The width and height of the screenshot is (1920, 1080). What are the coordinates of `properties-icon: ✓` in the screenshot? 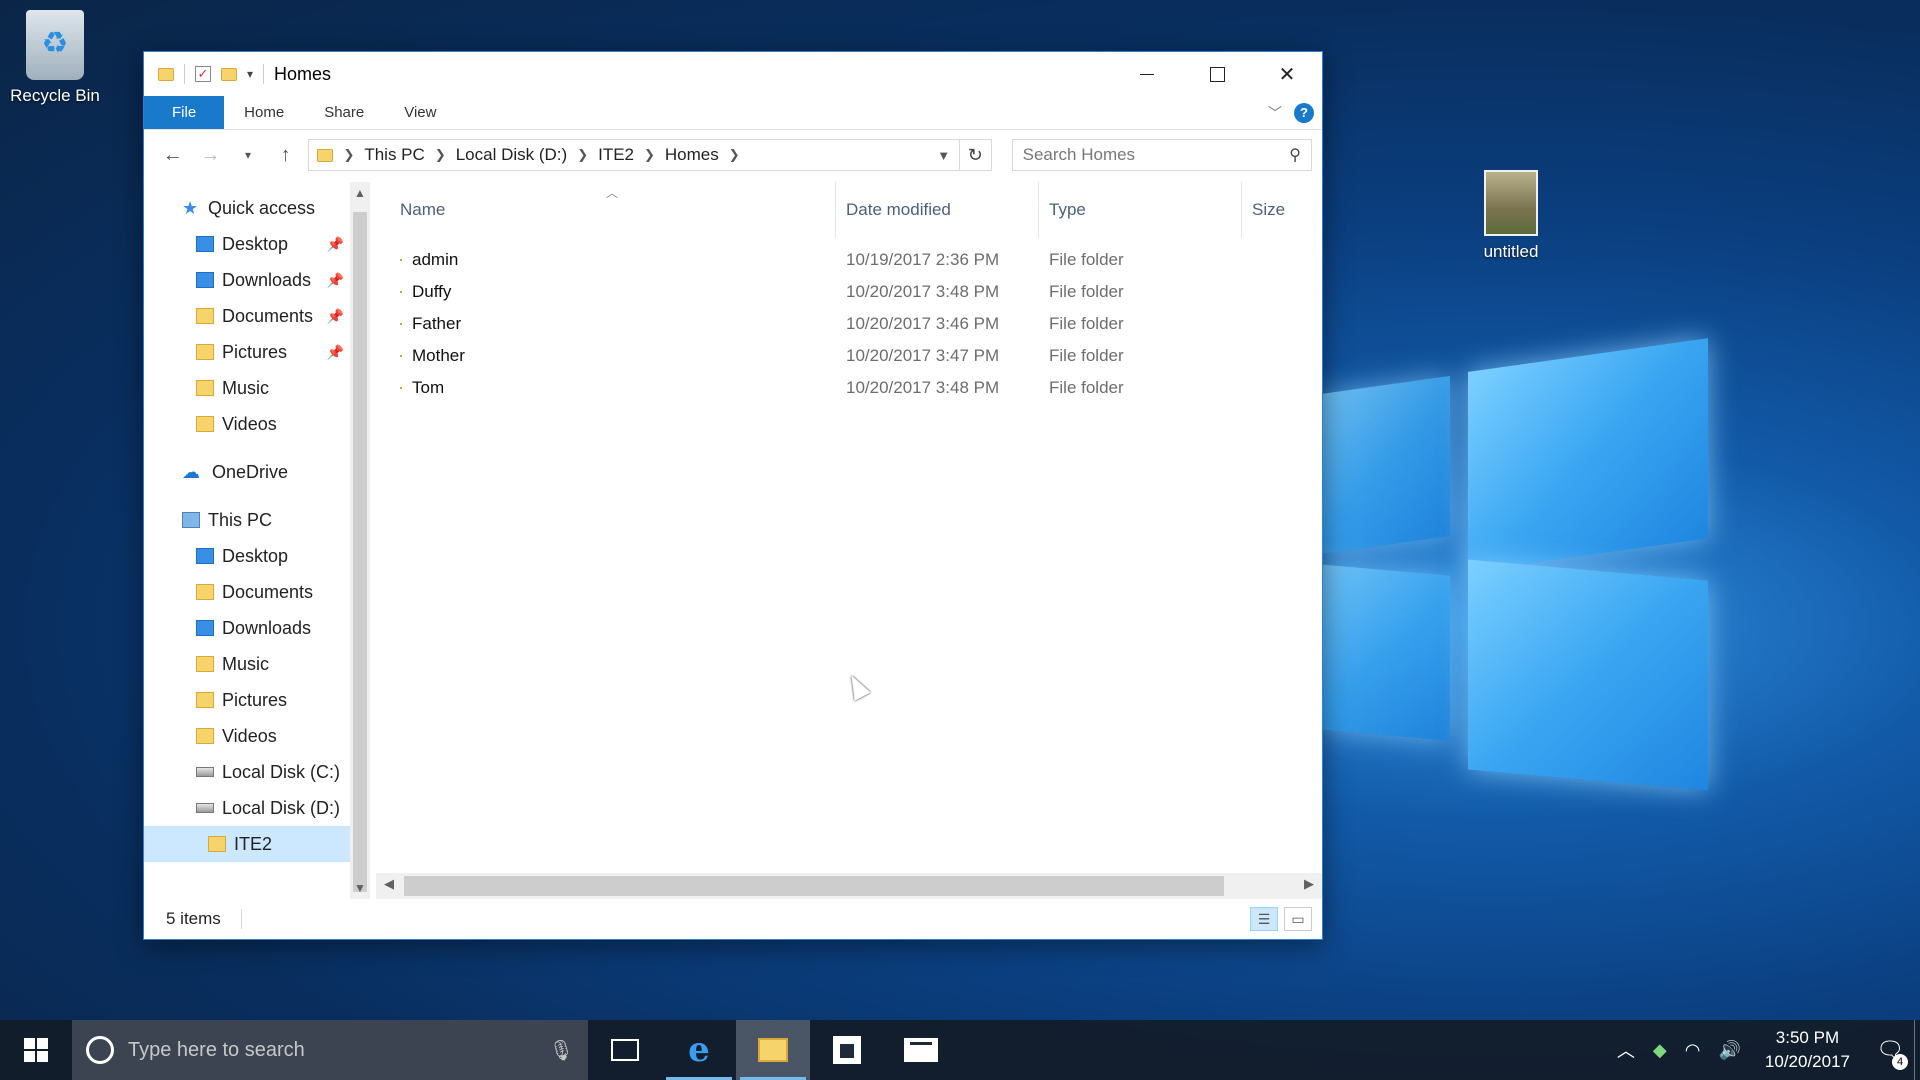 It's located at (203, 74).